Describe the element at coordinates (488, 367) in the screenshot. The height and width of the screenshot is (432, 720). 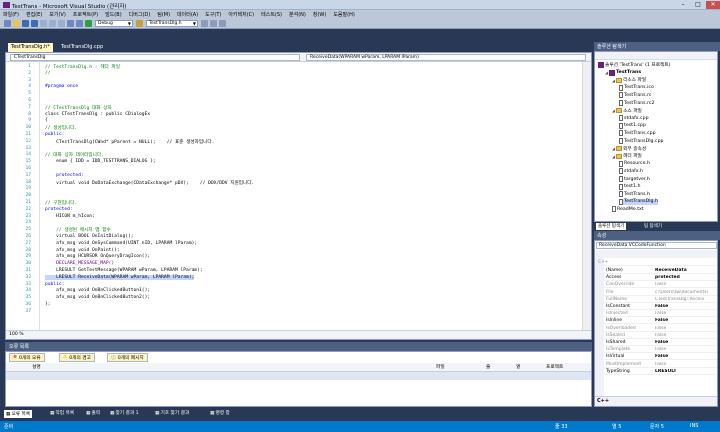
I see `column-line: 줄` at that location.